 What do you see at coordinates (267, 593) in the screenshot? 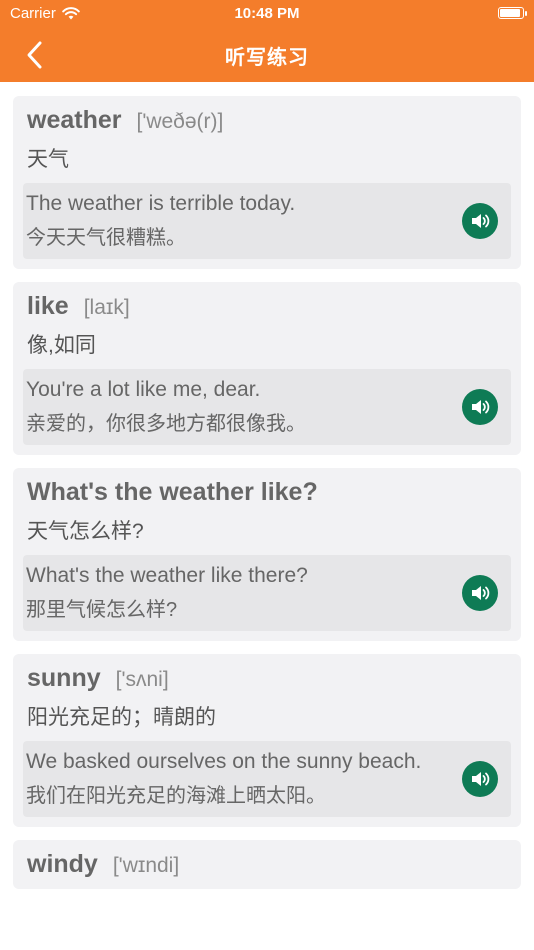
I see `example-box: What's the weather like there? 那里气候怎么样?` at bounding box center [267, 593].